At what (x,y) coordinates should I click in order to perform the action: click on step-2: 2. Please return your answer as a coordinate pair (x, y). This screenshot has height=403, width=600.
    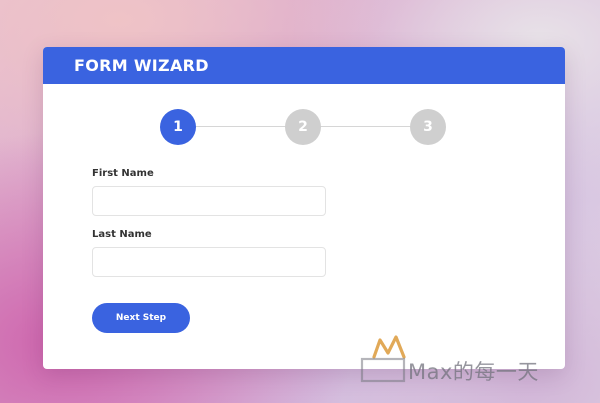
    Looking at the image, I should click on (303, 127).